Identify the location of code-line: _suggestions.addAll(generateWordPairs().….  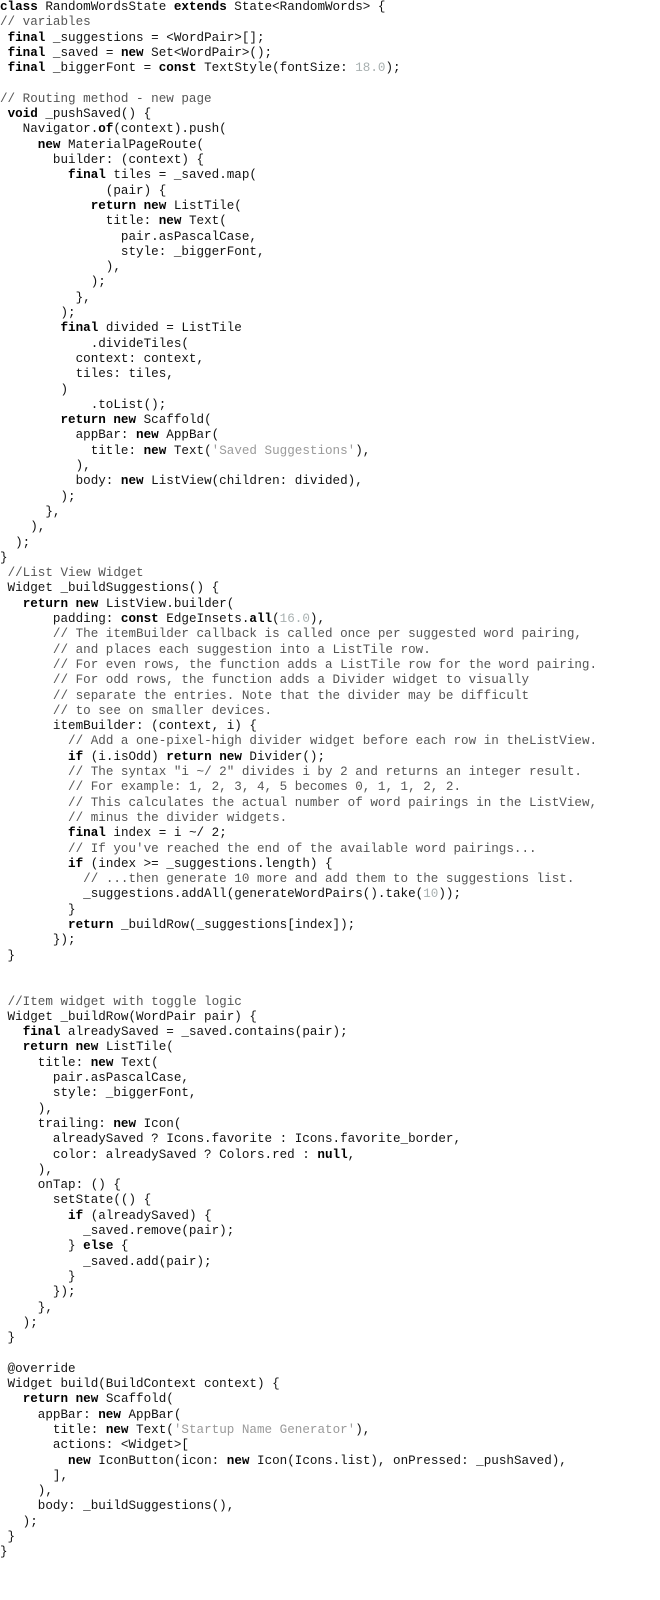
(230, 894).